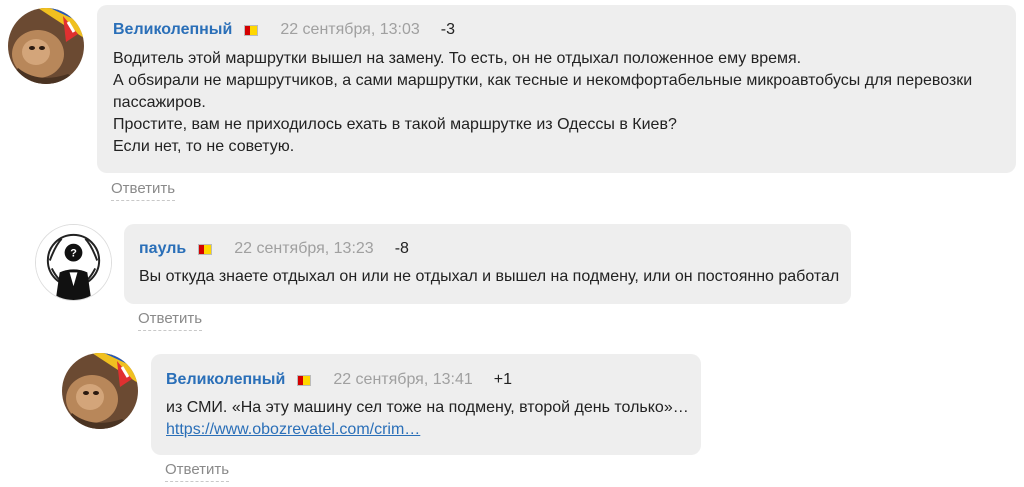 The height and width of the screenshot is (487, 1024). Describe the element at coordinates (447, 29) in the screenshot. I see `comment-rating: -3` at that location.